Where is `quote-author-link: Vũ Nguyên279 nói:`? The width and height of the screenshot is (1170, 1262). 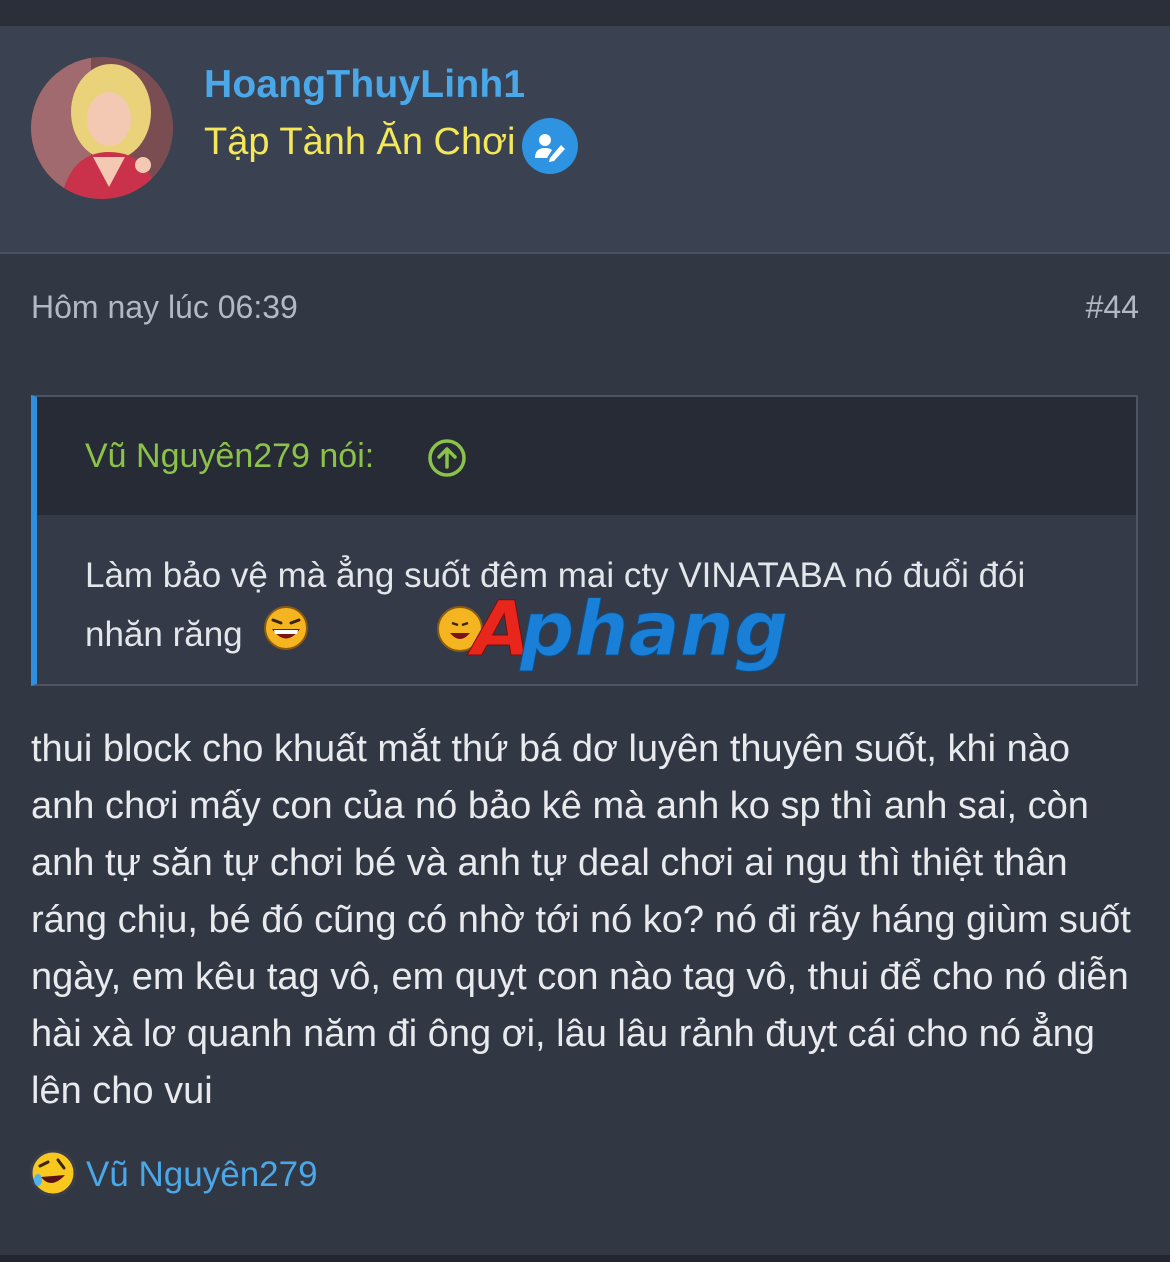 quote-author-link: Vũ Nguyên279 nói: is located at coordinates (229, 456).